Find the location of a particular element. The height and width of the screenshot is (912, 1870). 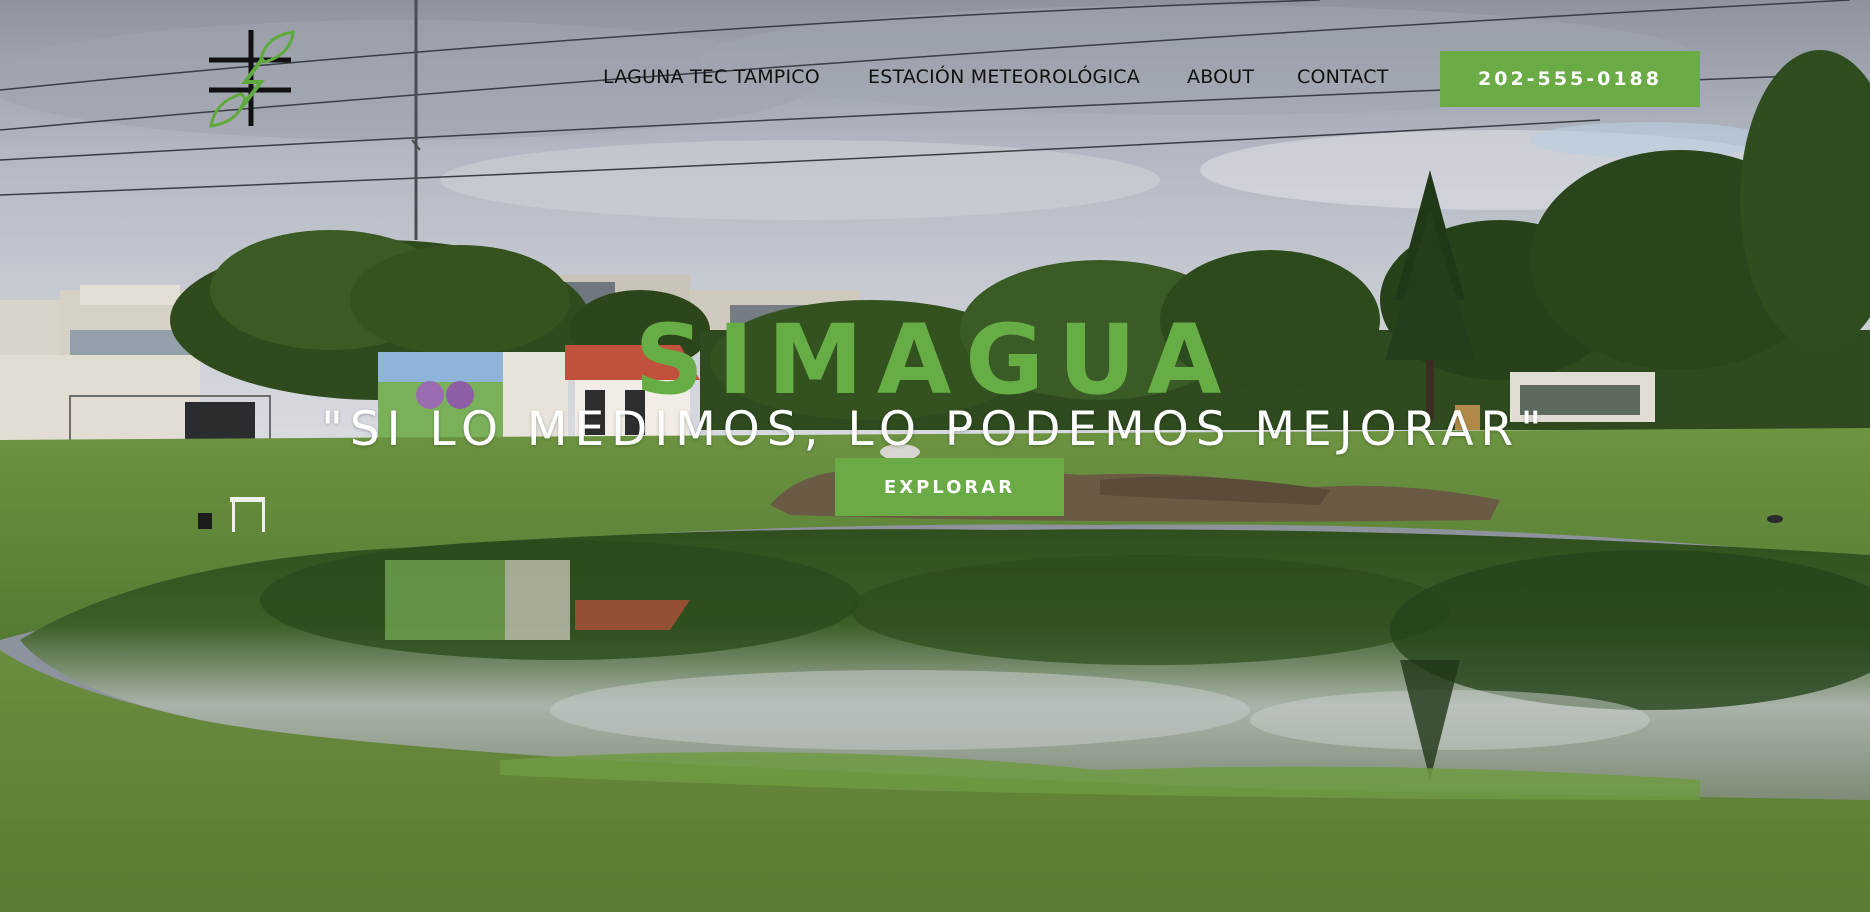

hero-title: SIMAGUA is located at coordinates (935, 360).